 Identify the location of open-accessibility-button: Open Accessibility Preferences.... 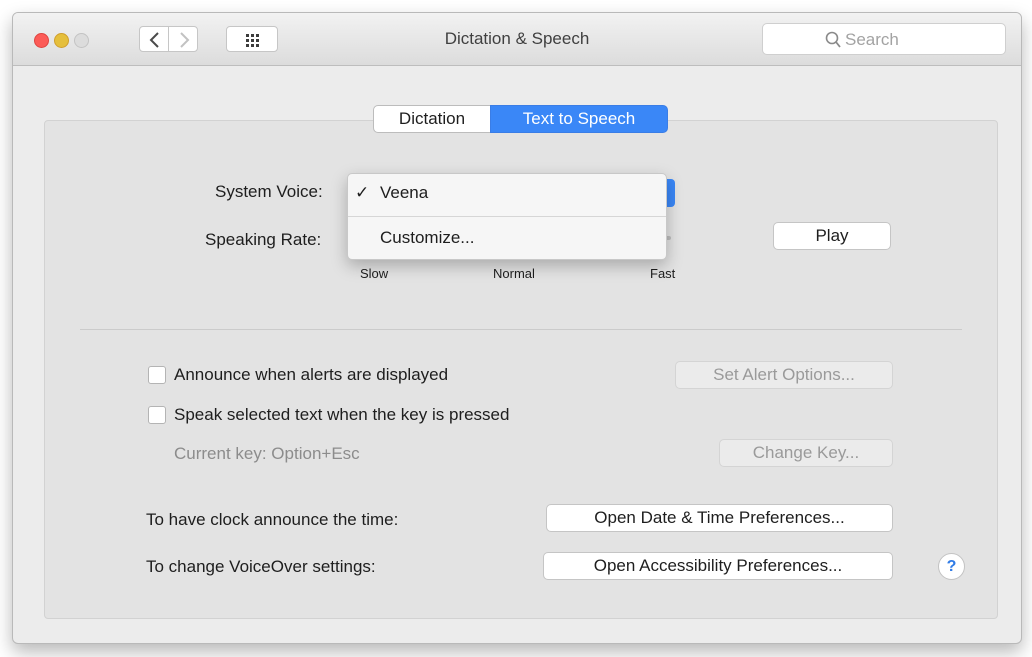
(718, 566).